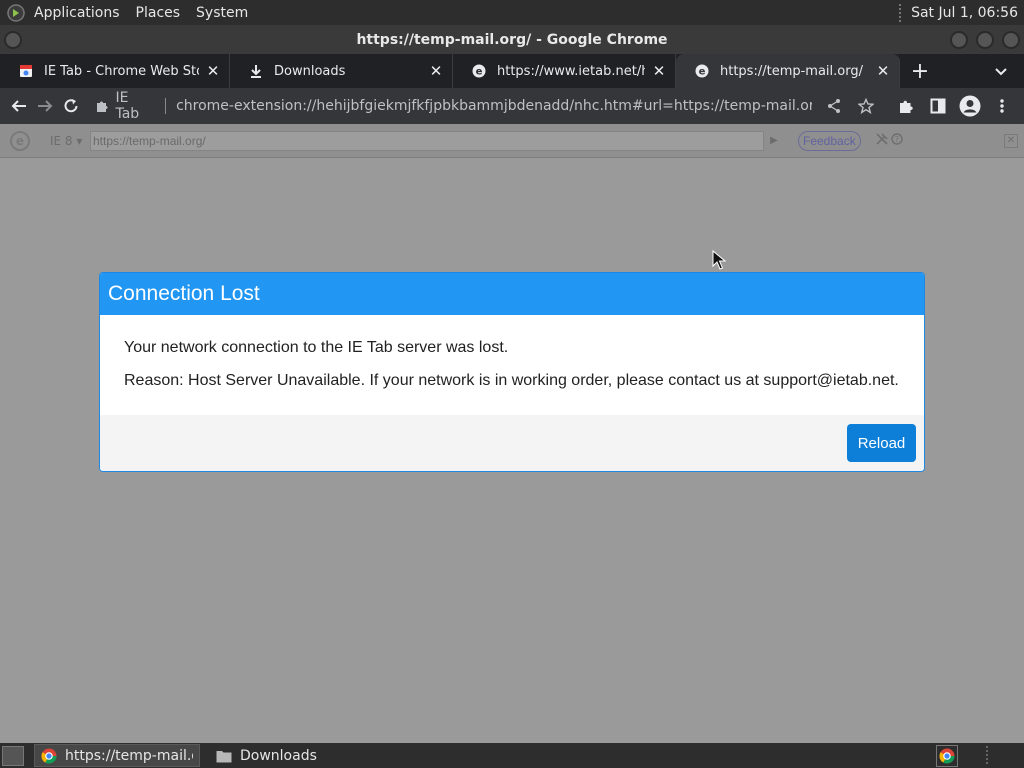 The width and height of the screenshot is (1024, 768). I want to click on more-menu-icon, so click(1002, 106).